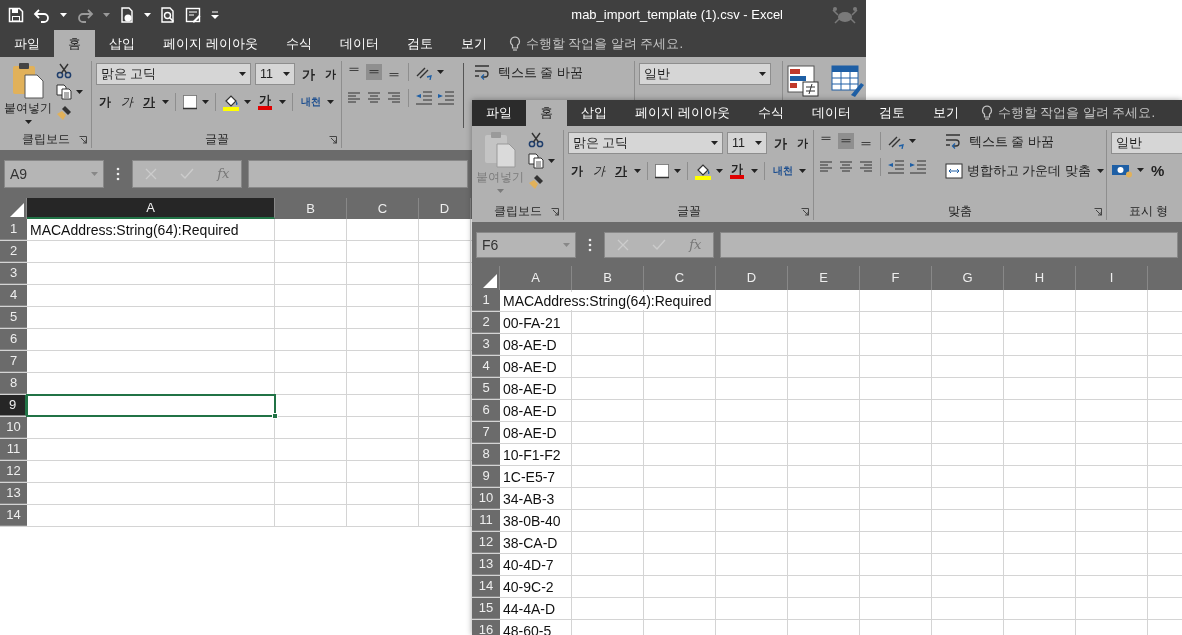  What do you see at coordinates (737, 171) in the screenshot?
I see `font-color-button: 가` at bounding box center [737, 171].